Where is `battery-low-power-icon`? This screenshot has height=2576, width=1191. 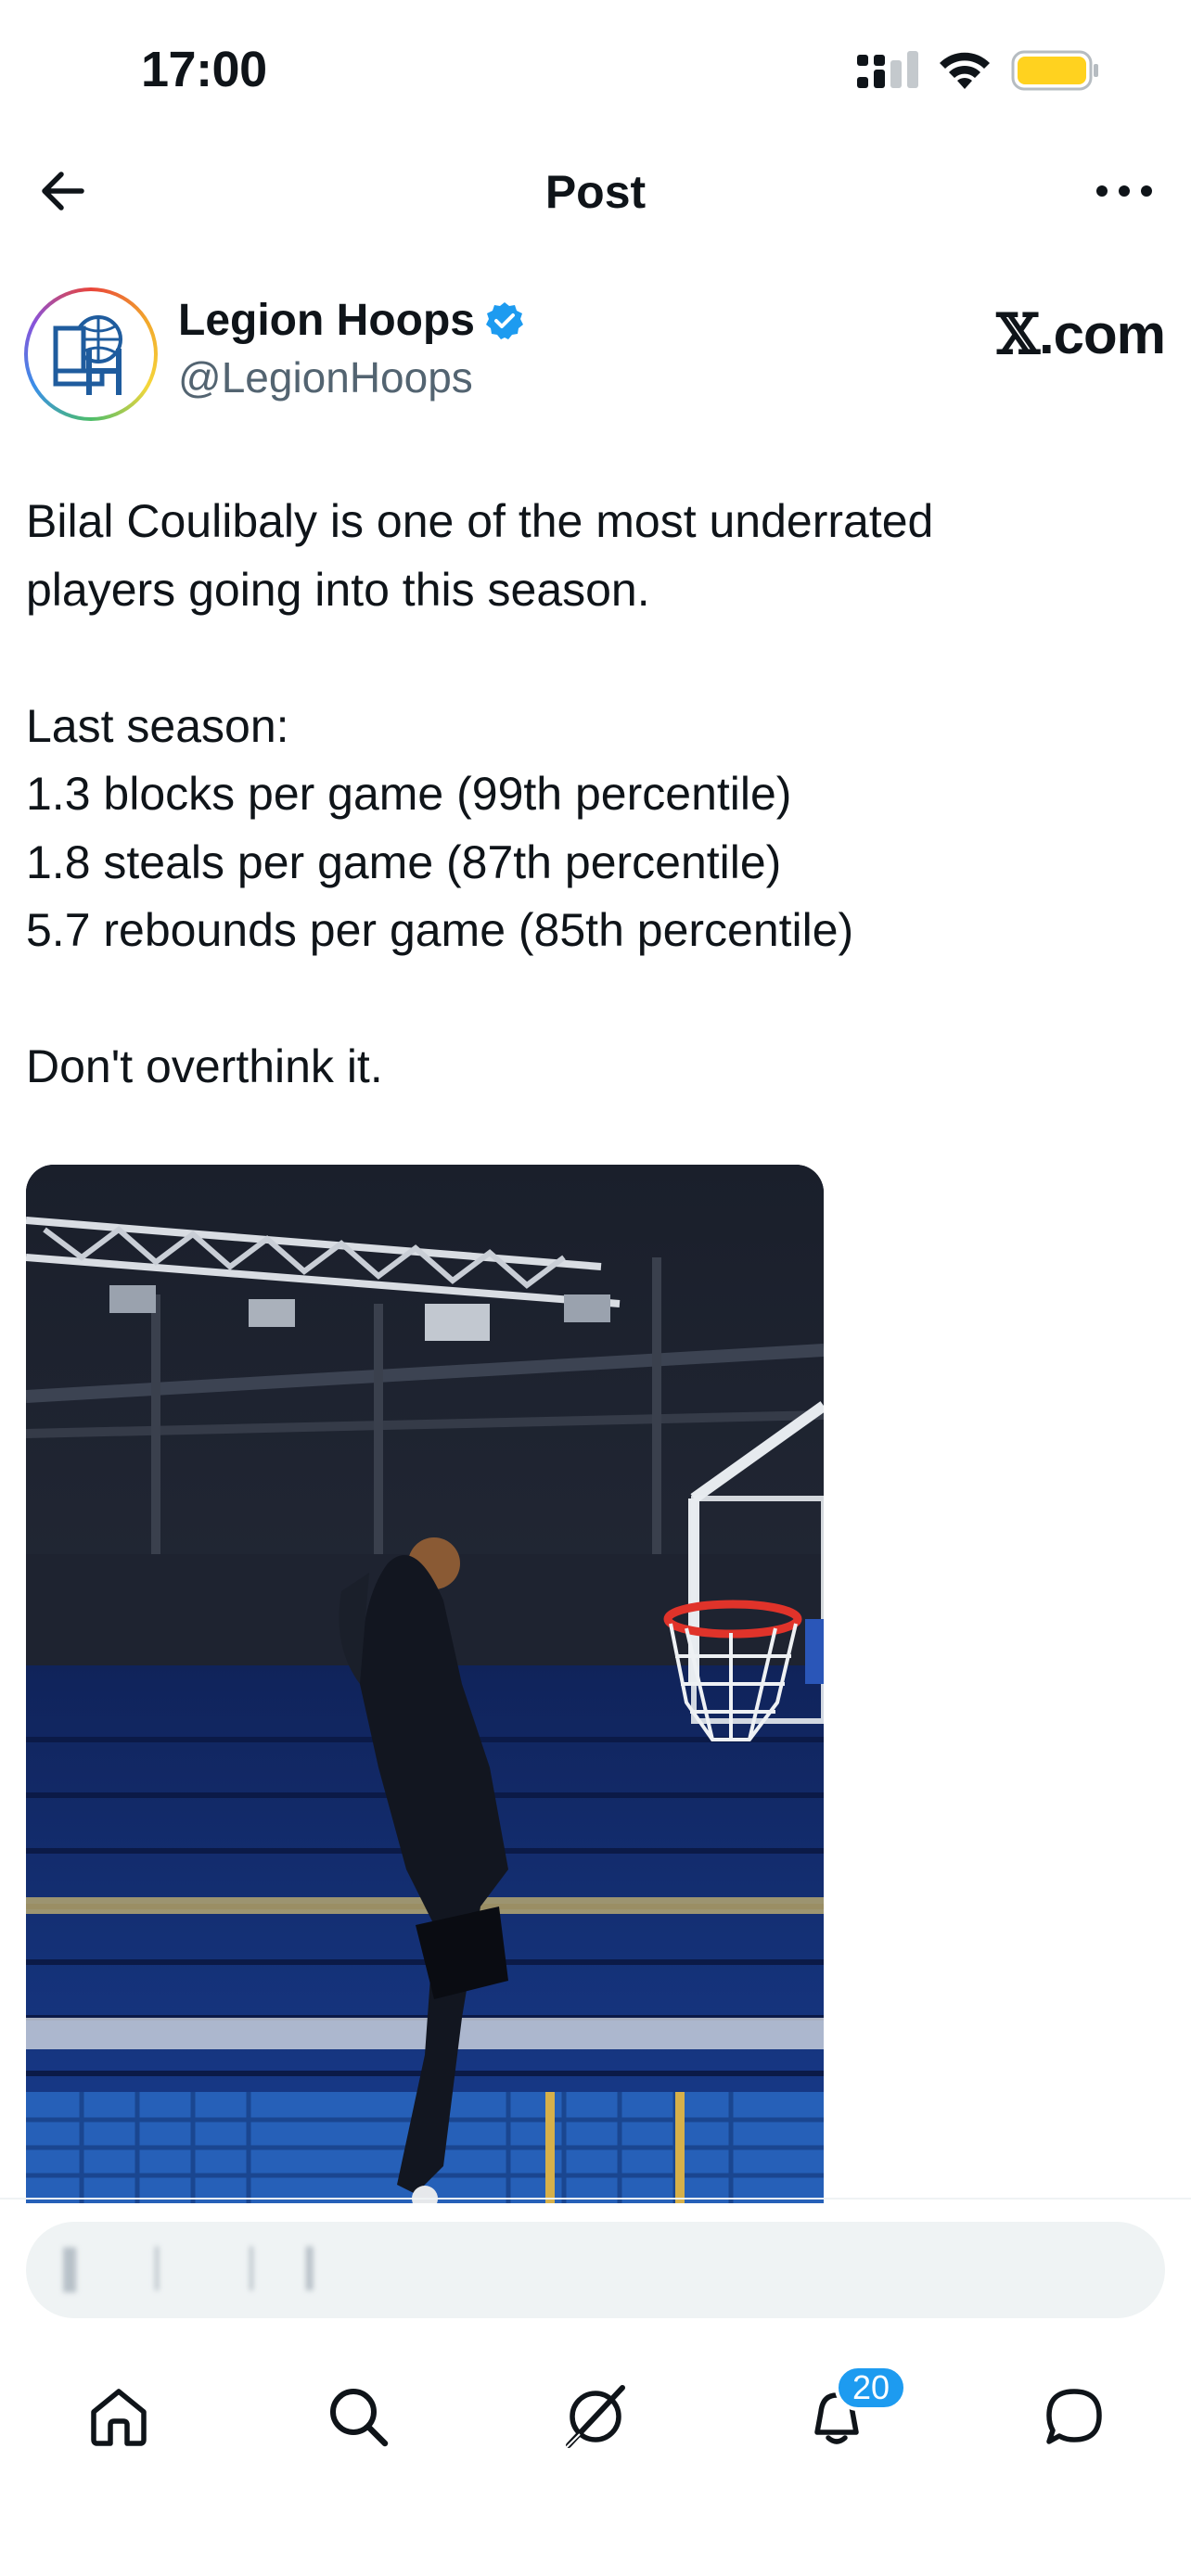
battery-low-power-icon is located at coordinates (1054, 71).